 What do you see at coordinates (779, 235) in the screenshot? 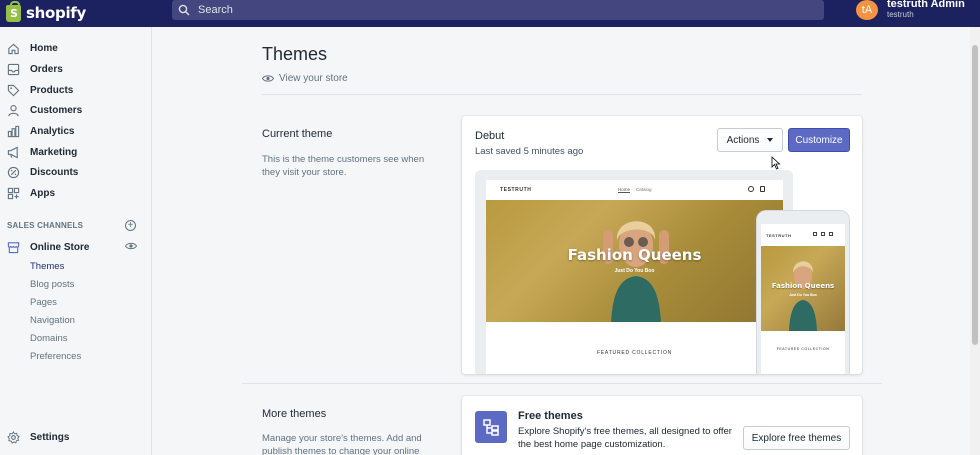
I see `mobile-preview-brand: TESTRUTH` at bounding box center [779, 235].